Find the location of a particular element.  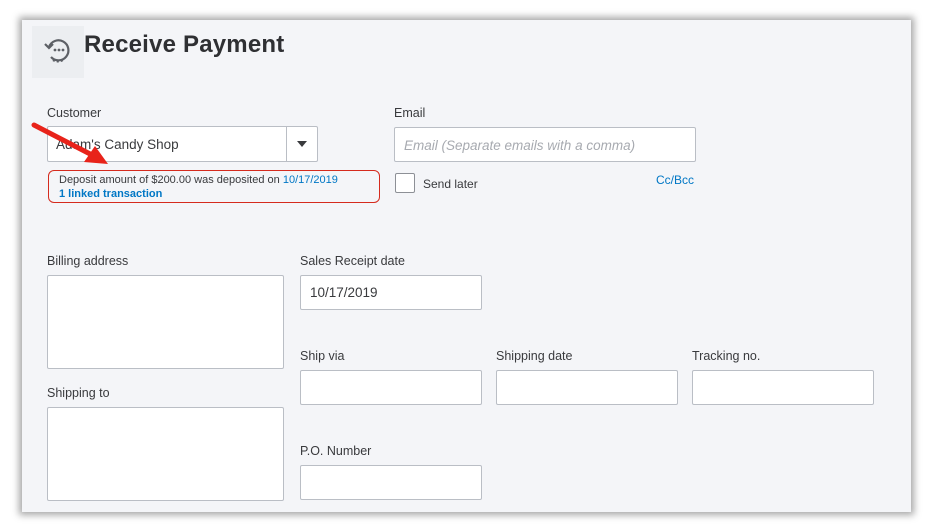

po-number-label: P.O. Number is located at coordinates (336, 451).